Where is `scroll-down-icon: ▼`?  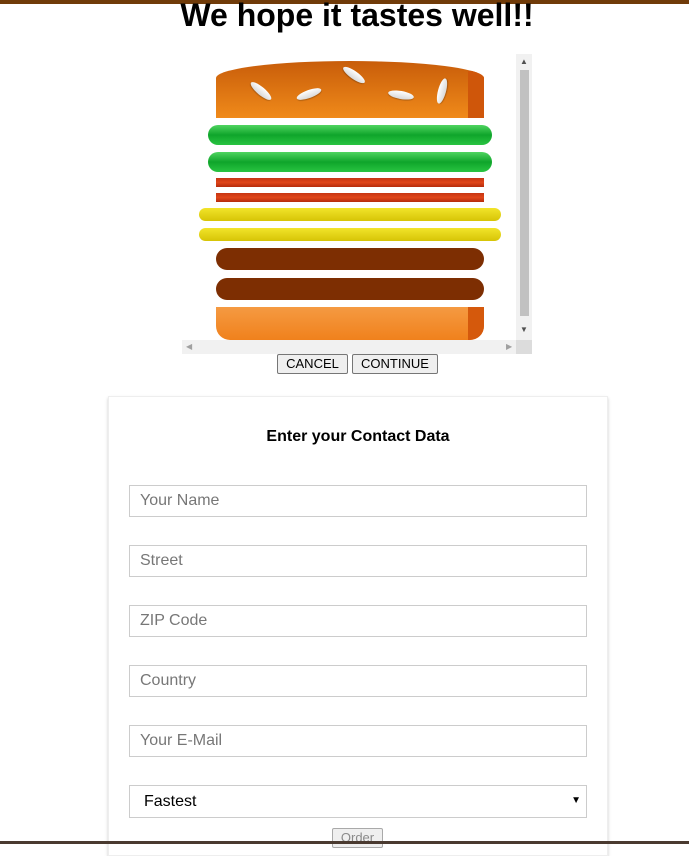 scroll-down-icon: ▼ is located at coordinates (524, 330).